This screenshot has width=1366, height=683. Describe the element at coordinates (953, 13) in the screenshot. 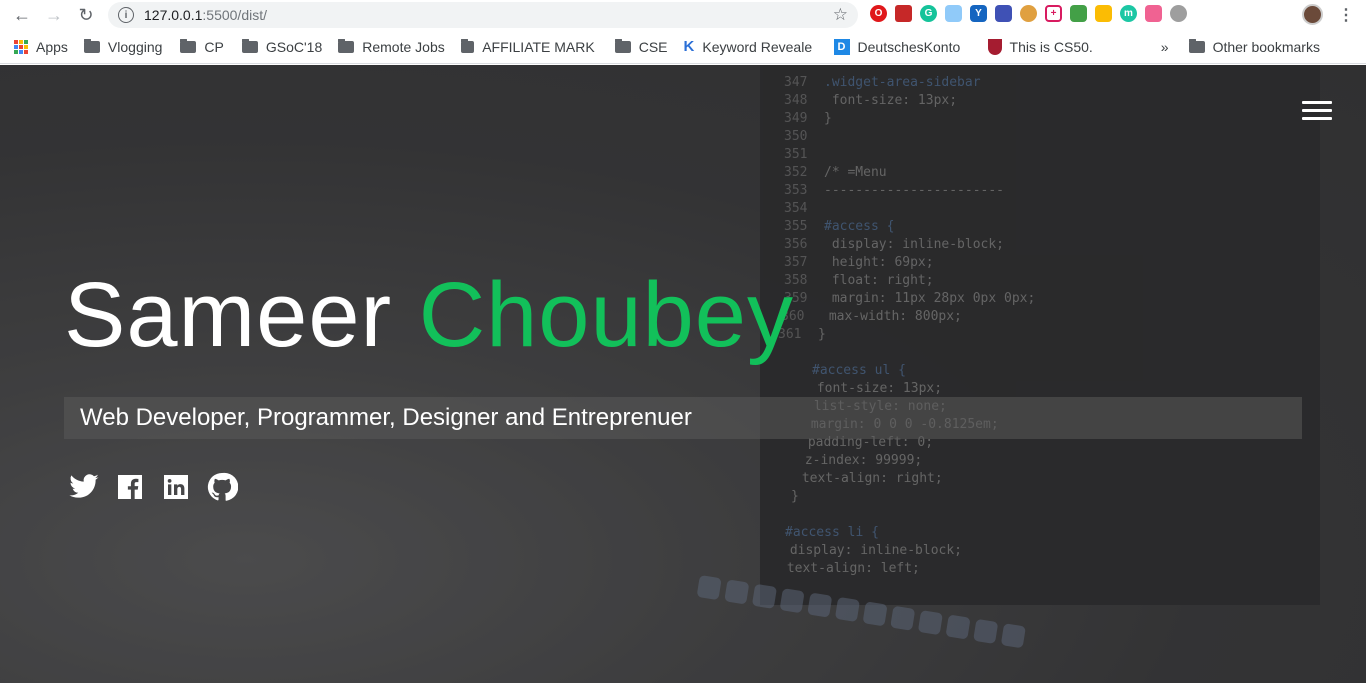

I see `notes-extension-icon` at that location.